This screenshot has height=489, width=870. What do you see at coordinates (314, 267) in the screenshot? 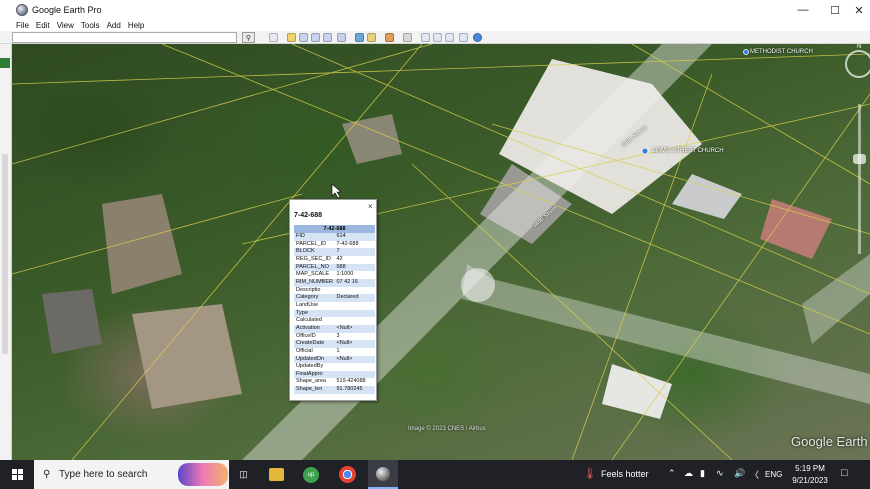
I see `attribute-key: PARCEL_NO` at bounding box center [314, 267].